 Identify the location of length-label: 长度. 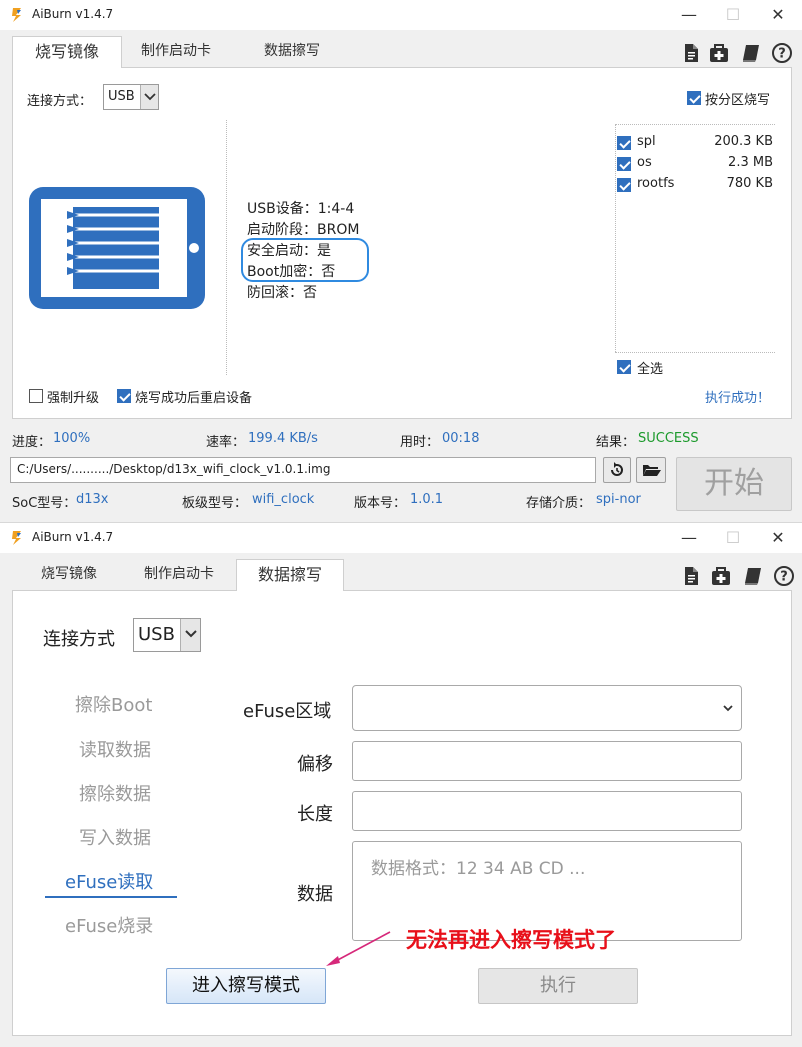
(315, 814).